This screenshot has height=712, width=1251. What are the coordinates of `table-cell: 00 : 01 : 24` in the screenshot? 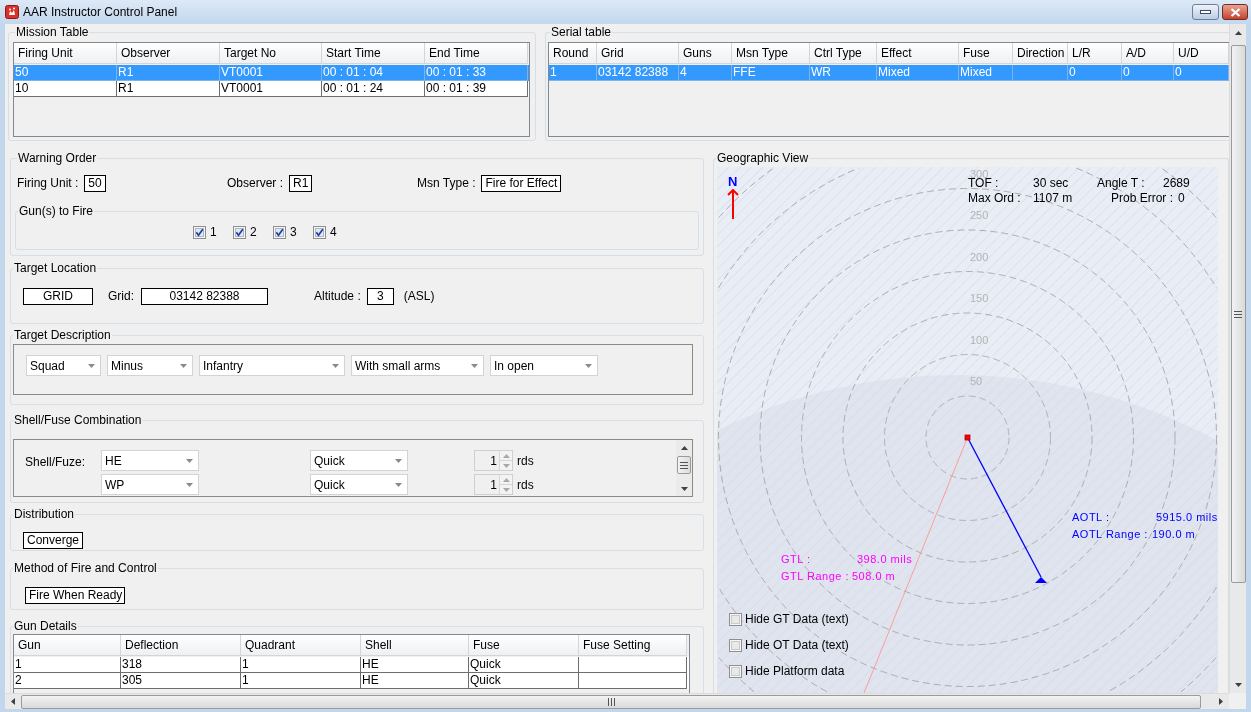 It's located at (373, 89).